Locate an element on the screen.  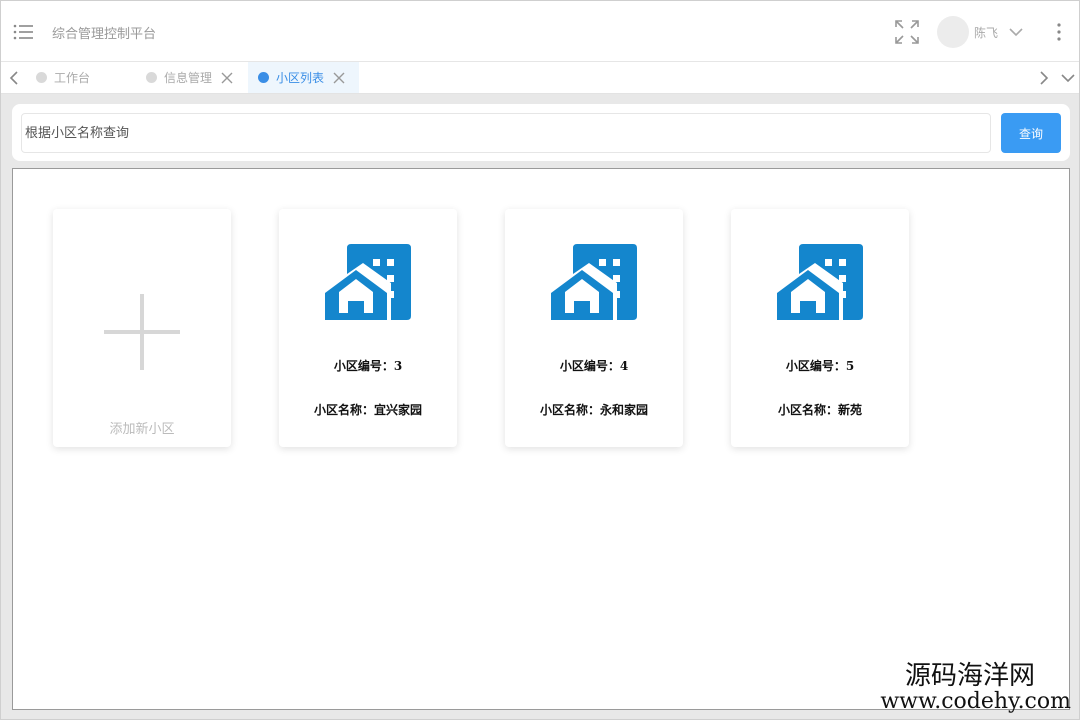
plus-icon is located at coordinates (142, 332).